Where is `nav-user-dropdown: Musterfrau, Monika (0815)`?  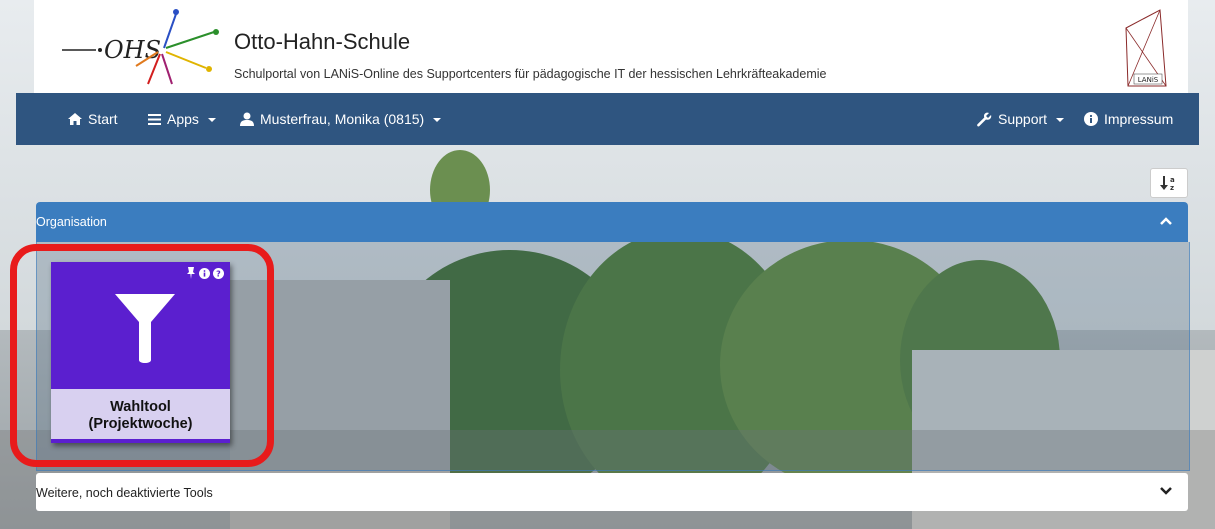
nav-user-dropdown: Musterfrau, Monika (0815) is located at coordinates (341, 119).